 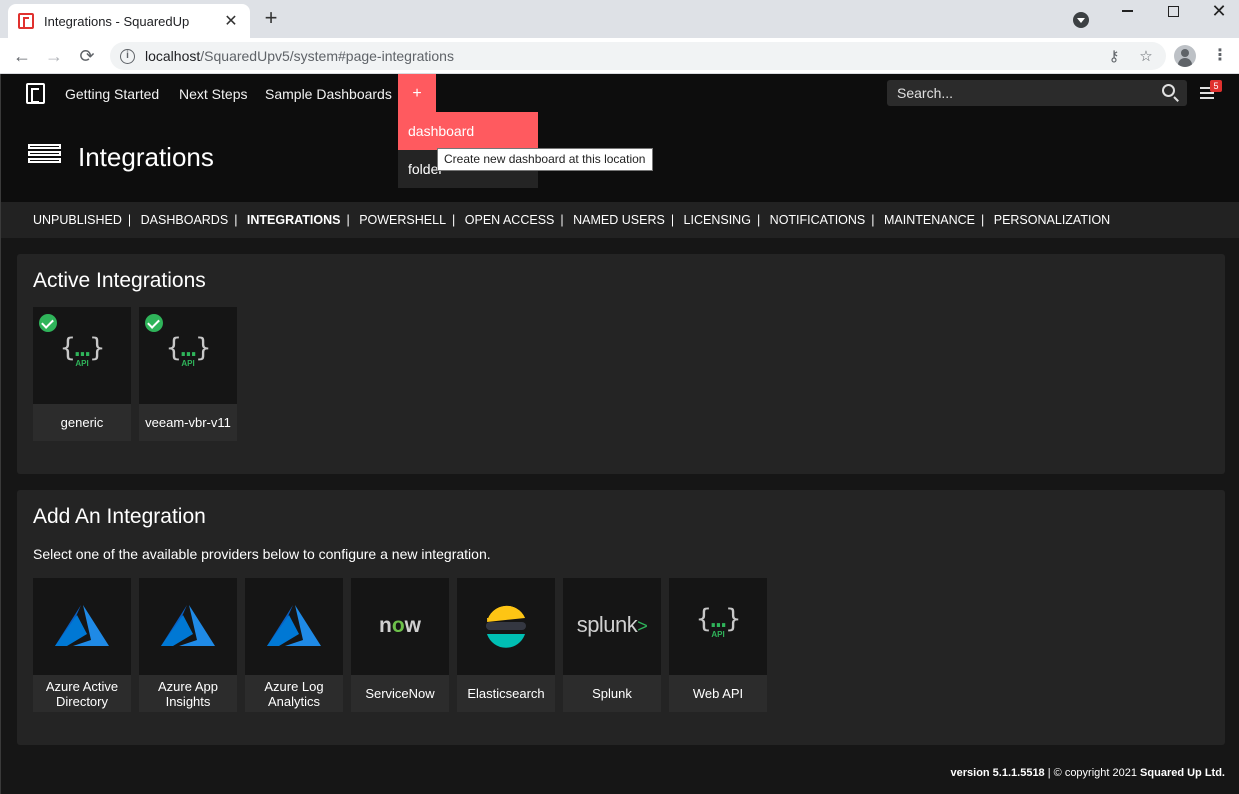 What do you see at coordinates (718, 645) in the screenshot?
I see `provider-card-web-api: {…} API Web API` at bounding box center [718, 645].